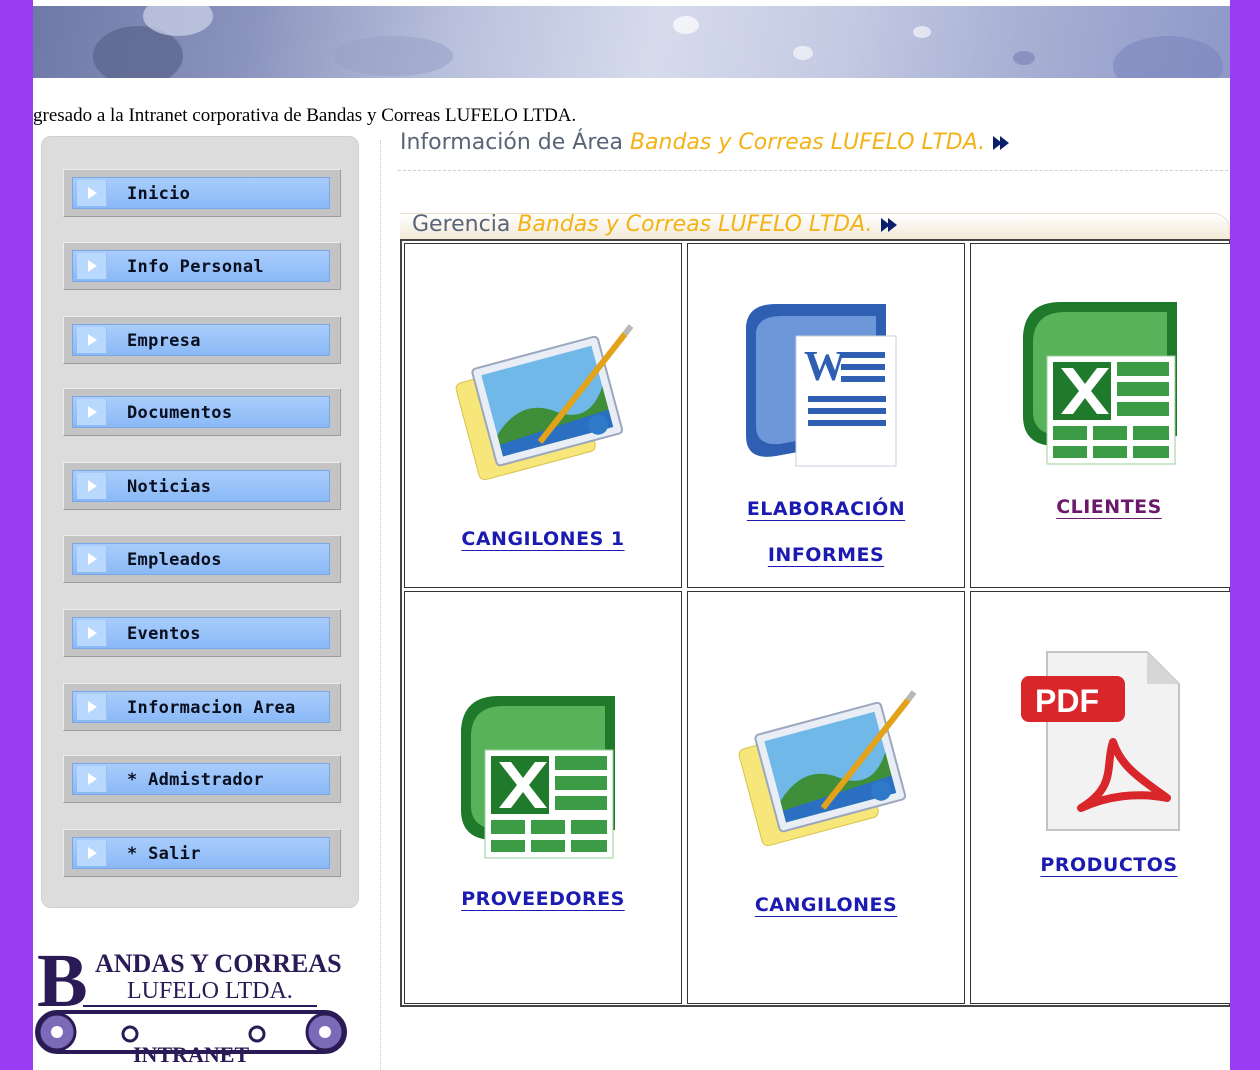 Image resolution: width=1260 pixels, height=1070 pixels. What do you see at coordinates (380, 605) in the screenshot?
I see `column-divider` at bounding box center [380, 605].